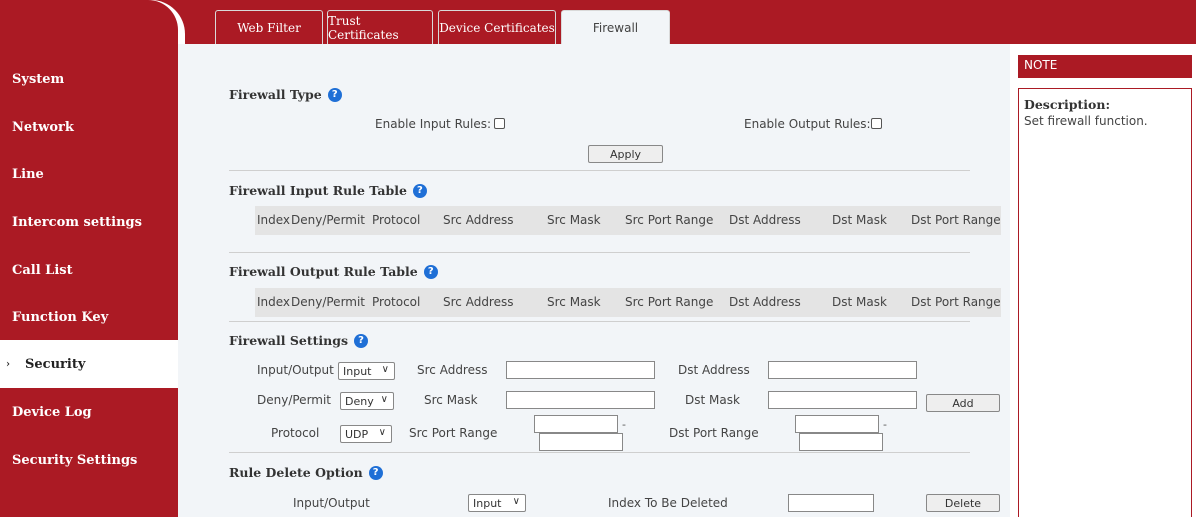 The height and width of the screenshot is (517, 1196). Describe the element at coordinates (1105, 302) in the screenshot. I see `note-panel: Description: Set firewall function.` at that location.